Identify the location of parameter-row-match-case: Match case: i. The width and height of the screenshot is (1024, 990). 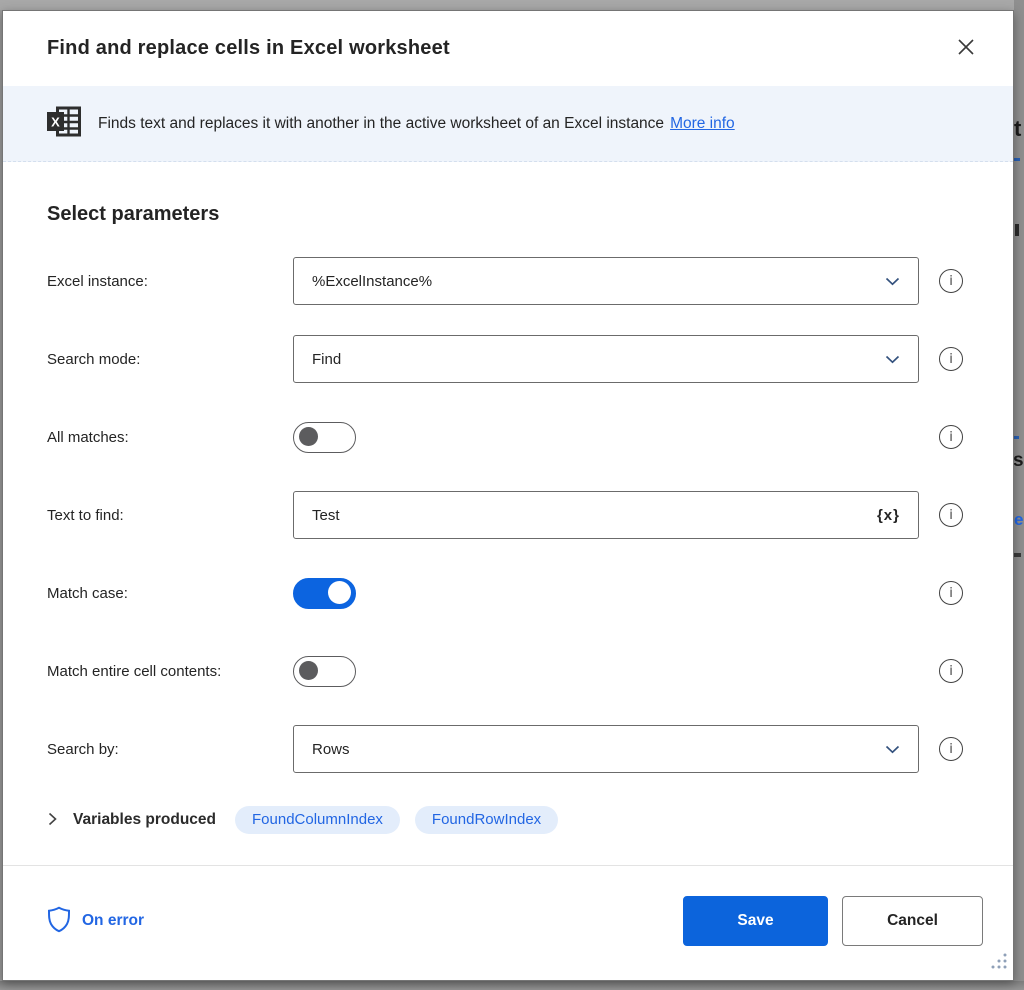
(515, 593).